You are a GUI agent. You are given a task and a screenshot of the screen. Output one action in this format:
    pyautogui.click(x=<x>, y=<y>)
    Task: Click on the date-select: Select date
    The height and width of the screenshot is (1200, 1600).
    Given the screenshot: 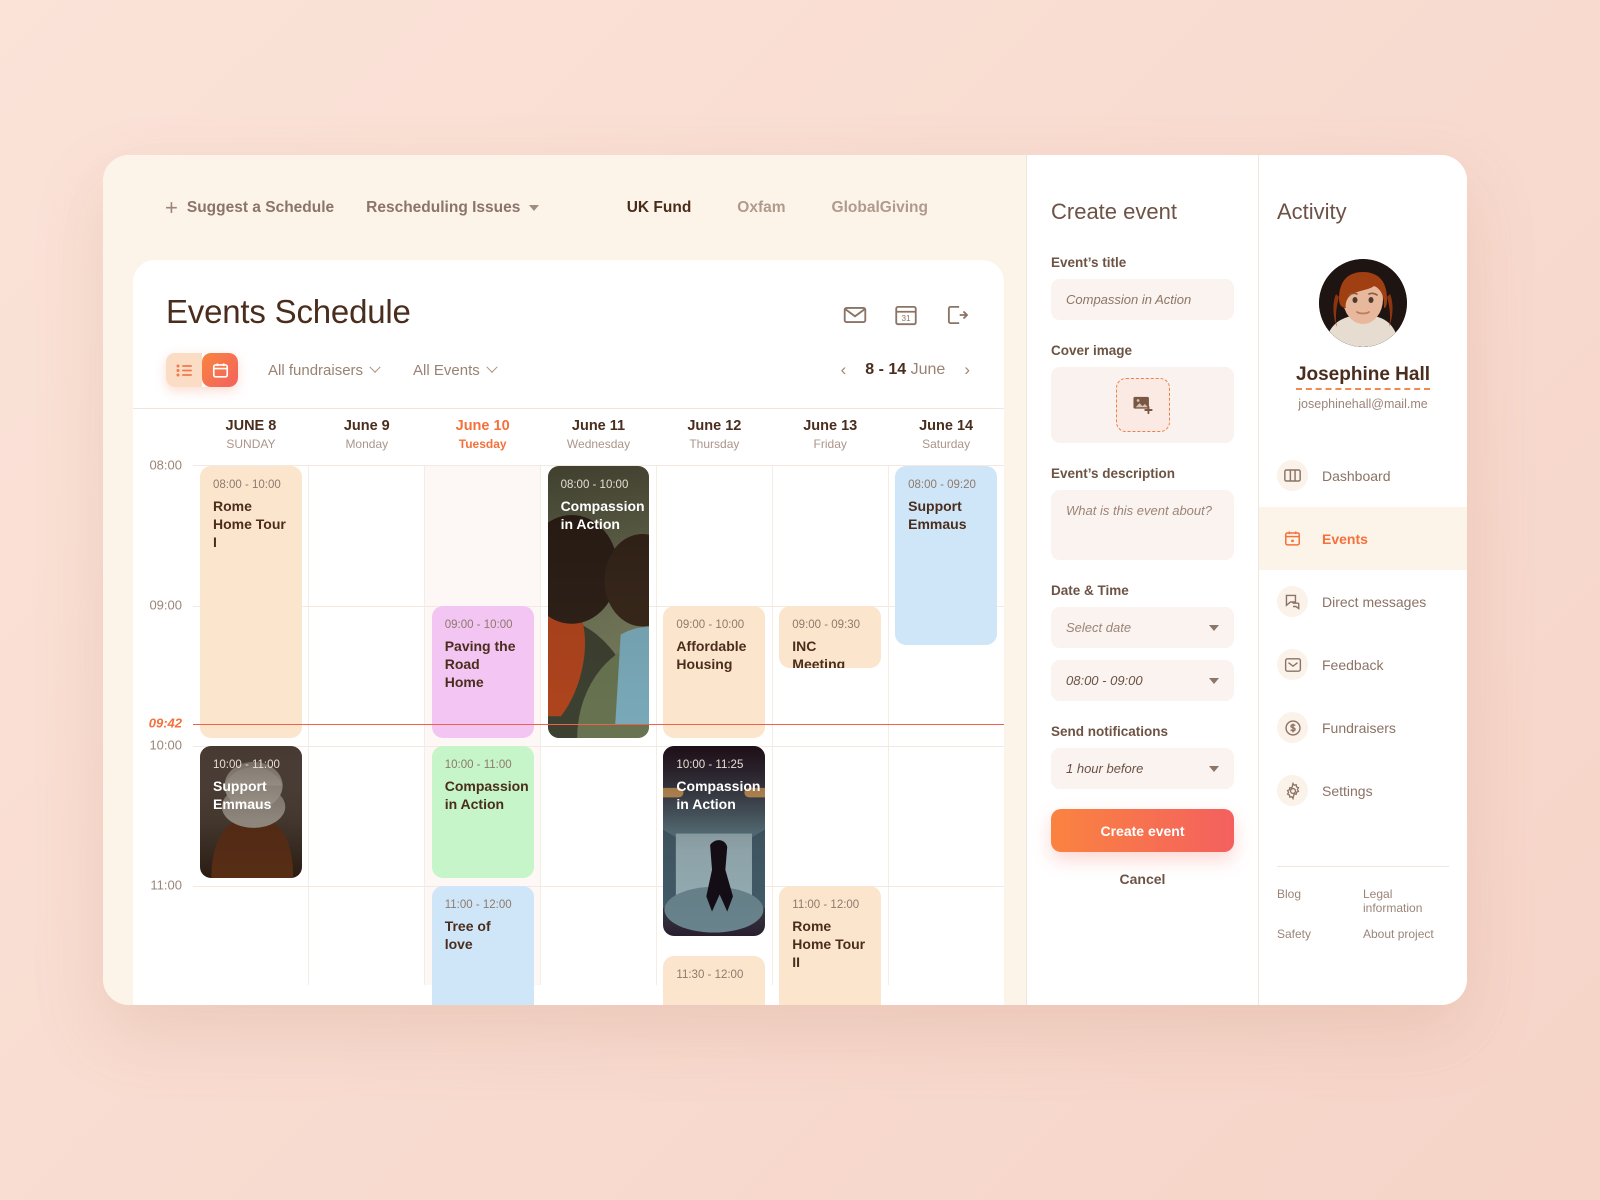 What is the action you would take?
    pyautogui.click(x=1142, y=627)
    